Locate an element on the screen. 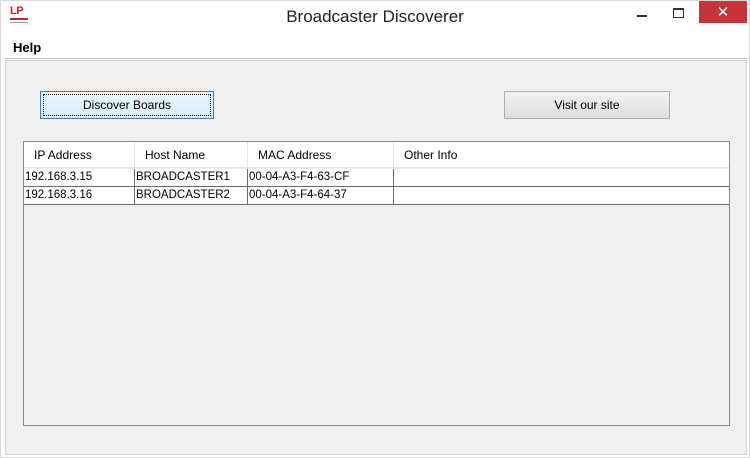 The height and width of the screenshot is (458, 750). discover-boards-button: Discover Boards is located at coordinates (127, 105).